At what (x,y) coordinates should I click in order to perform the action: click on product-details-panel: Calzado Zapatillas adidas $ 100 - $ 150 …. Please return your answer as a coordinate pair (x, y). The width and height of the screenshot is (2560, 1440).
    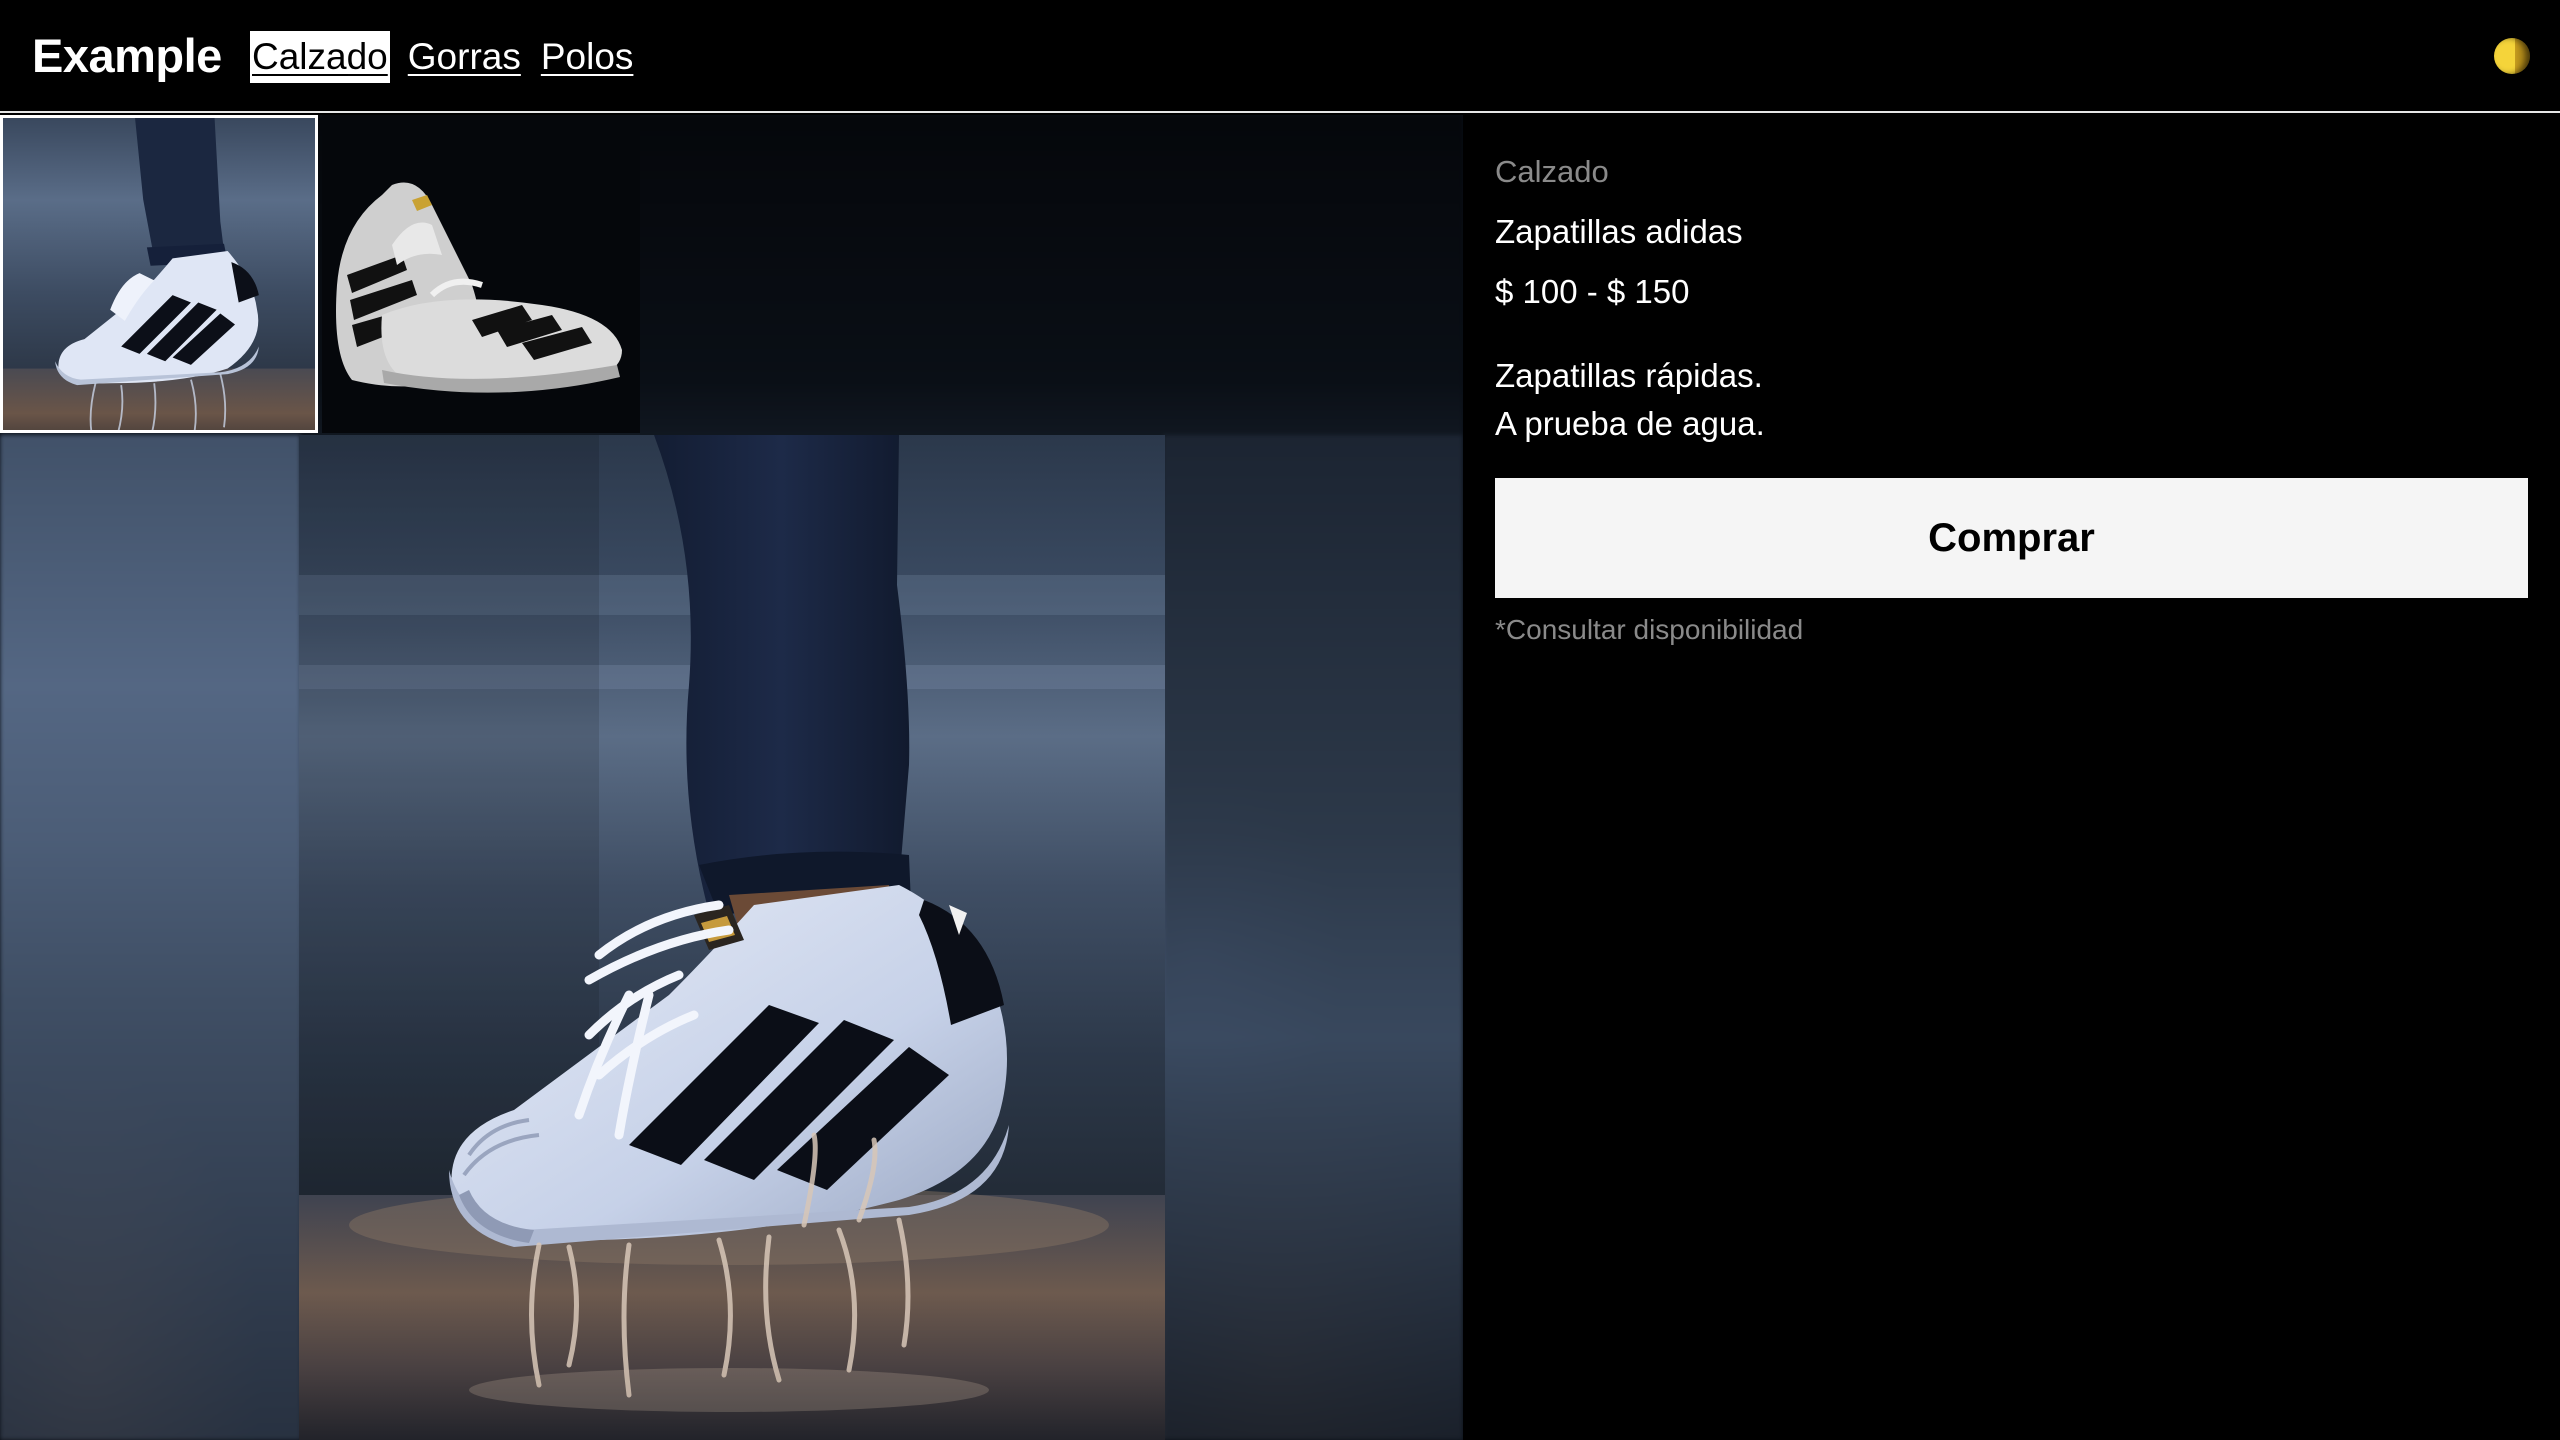
    Looking at the image, I should click on (2011, 381).